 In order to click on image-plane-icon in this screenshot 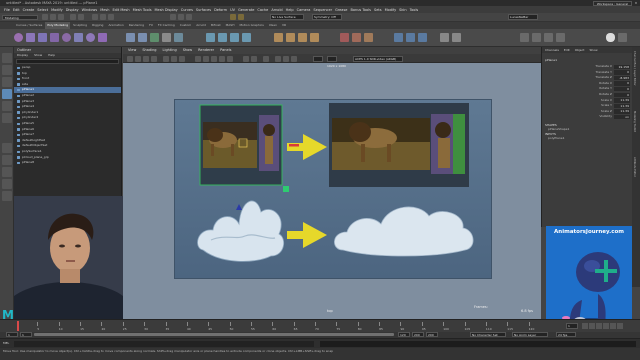, I will do `click(154, 58)`.